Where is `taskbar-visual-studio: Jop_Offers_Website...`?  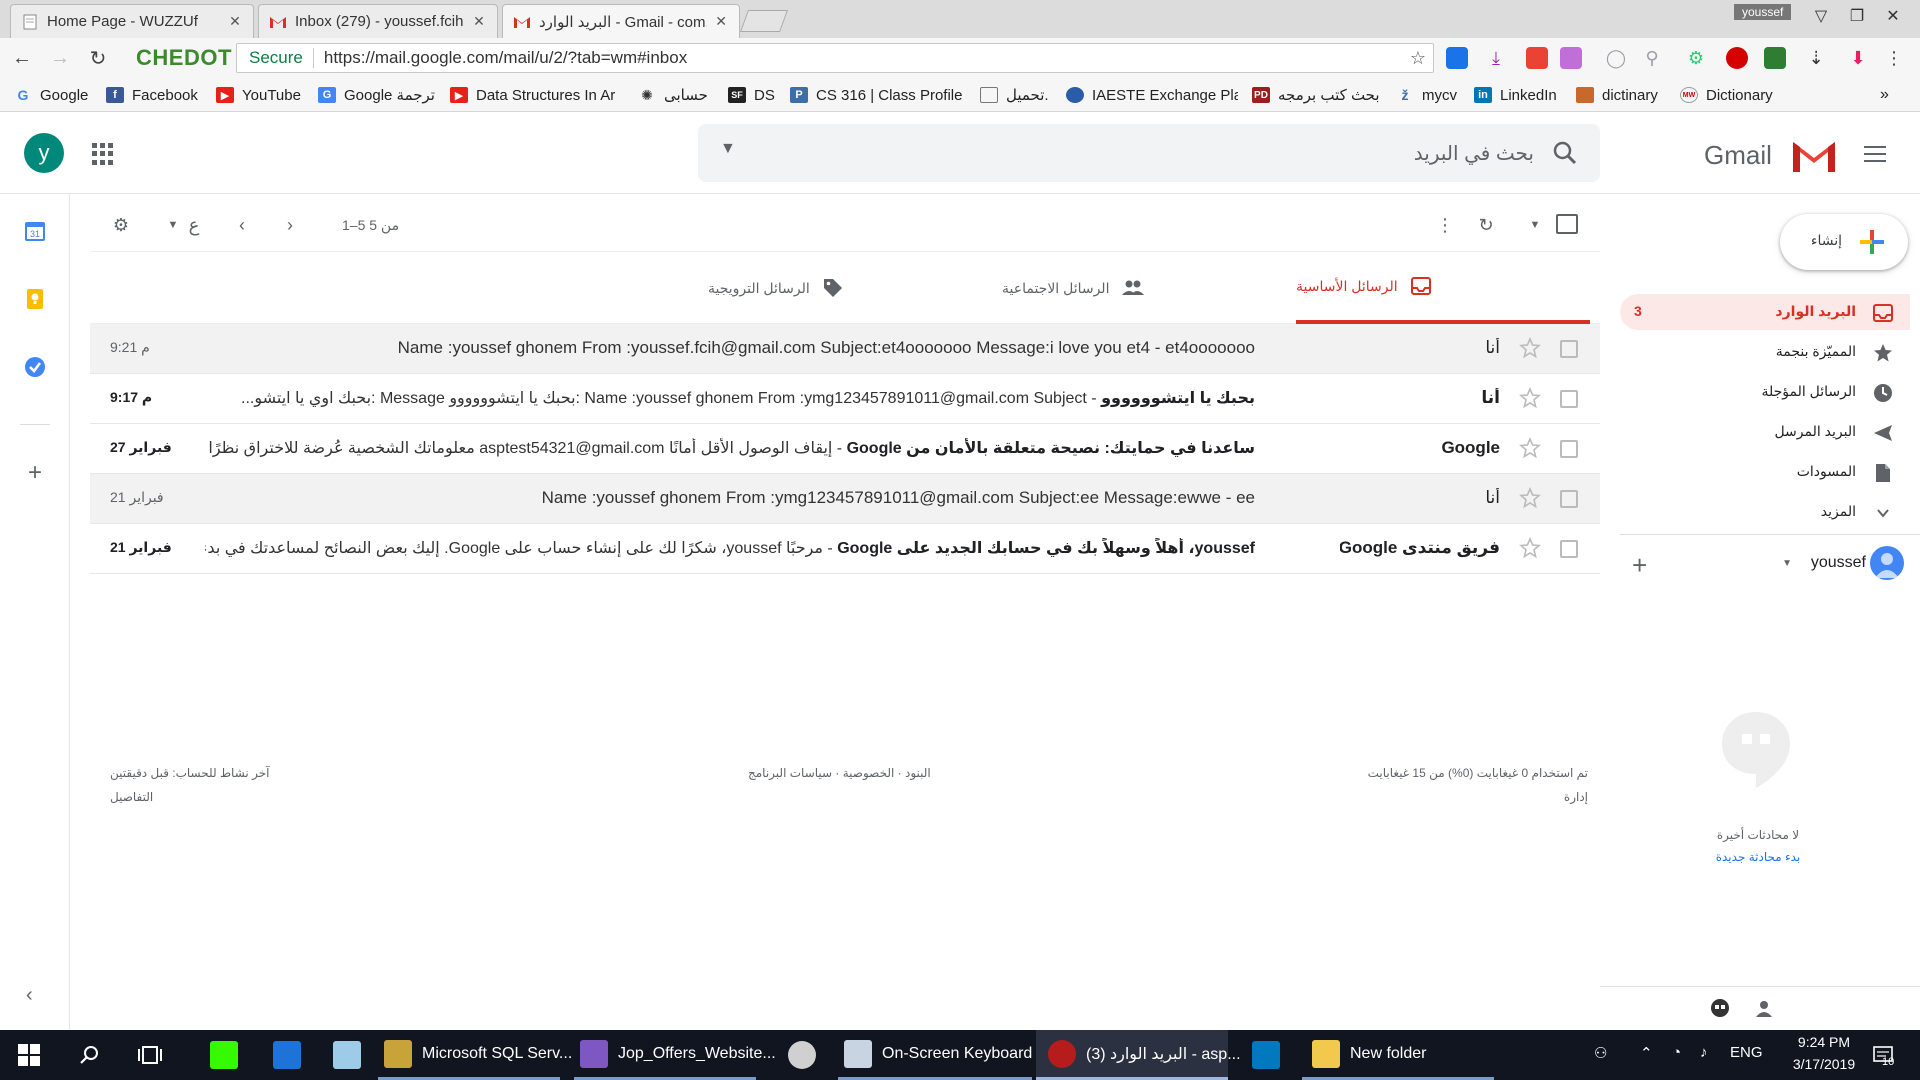 taskbar-visual-studio: Jop_Offers_Website... is located at coordinates (675, 1055).